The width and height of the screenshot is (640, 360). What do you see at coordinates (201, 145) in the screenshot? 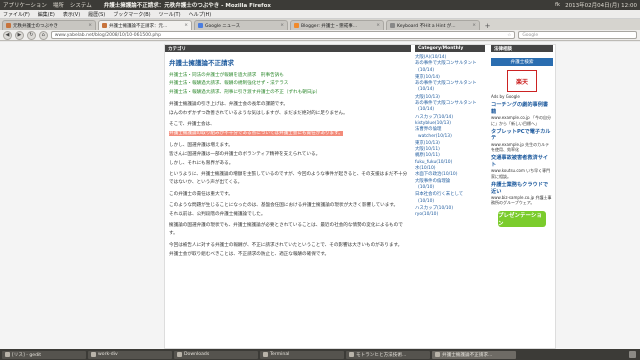
I see `article-paragraph: しかし、国選弁護は増えます。` at bounding box center [201, 145].